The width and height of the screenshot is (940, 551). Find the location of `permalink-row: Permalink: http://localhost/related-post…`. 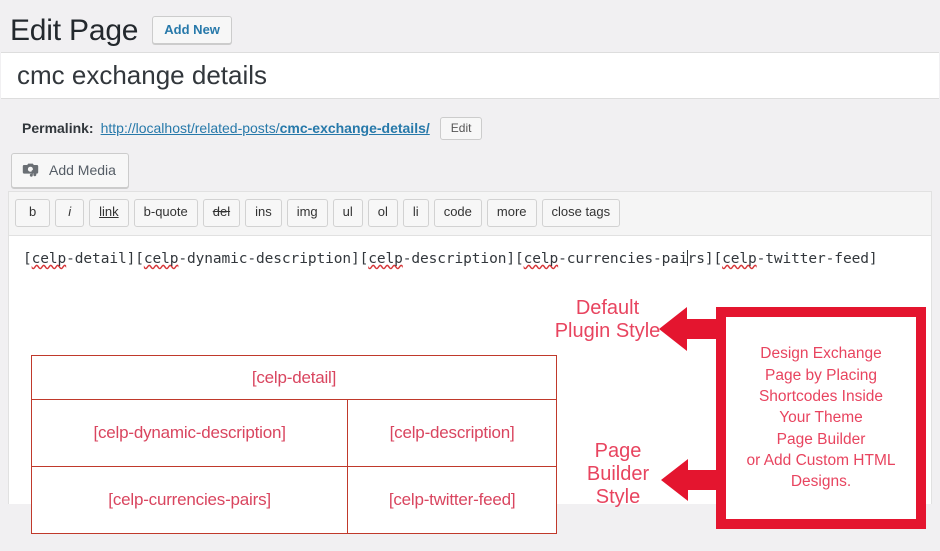

permalink-row: Permalink: http://localhost/related-post… is located at coordinates (470, 121).